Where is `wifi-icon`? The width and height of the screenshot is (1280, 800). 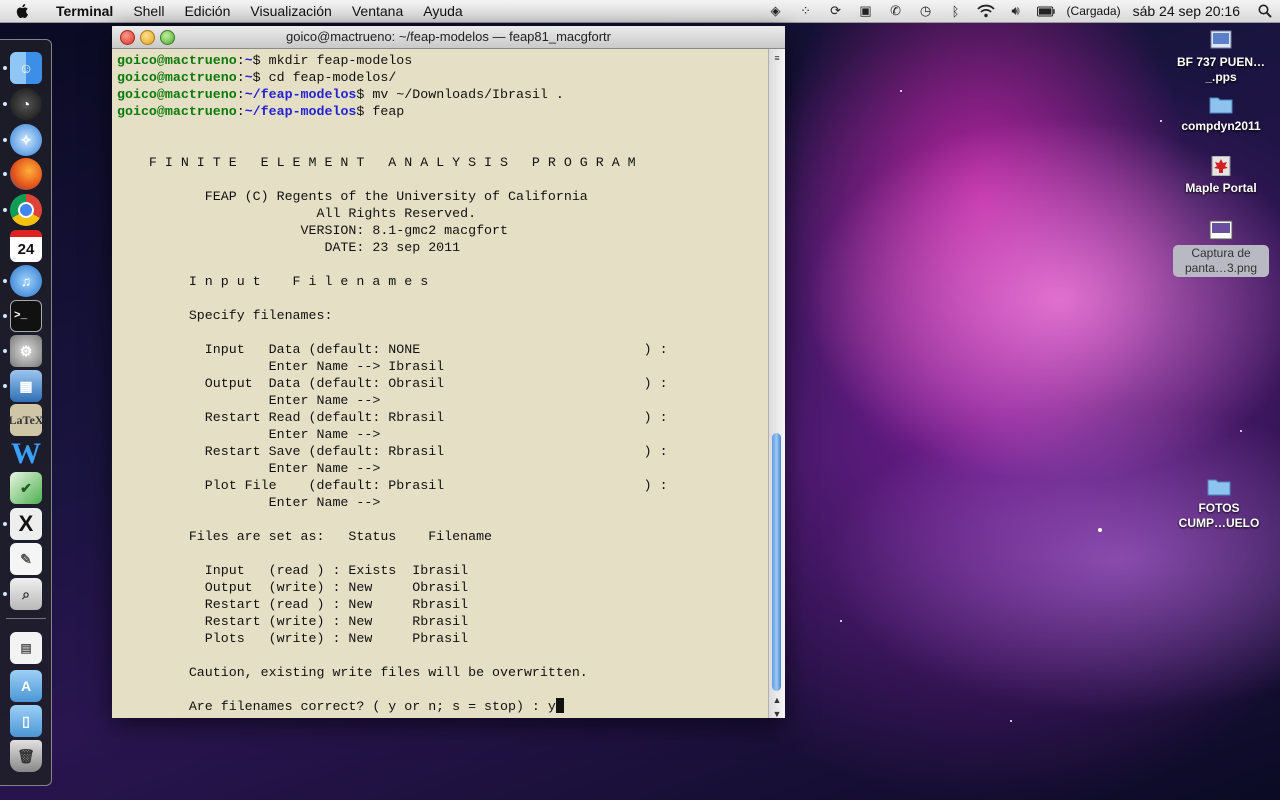
wifi-icon is located at coordinates (985, 11).